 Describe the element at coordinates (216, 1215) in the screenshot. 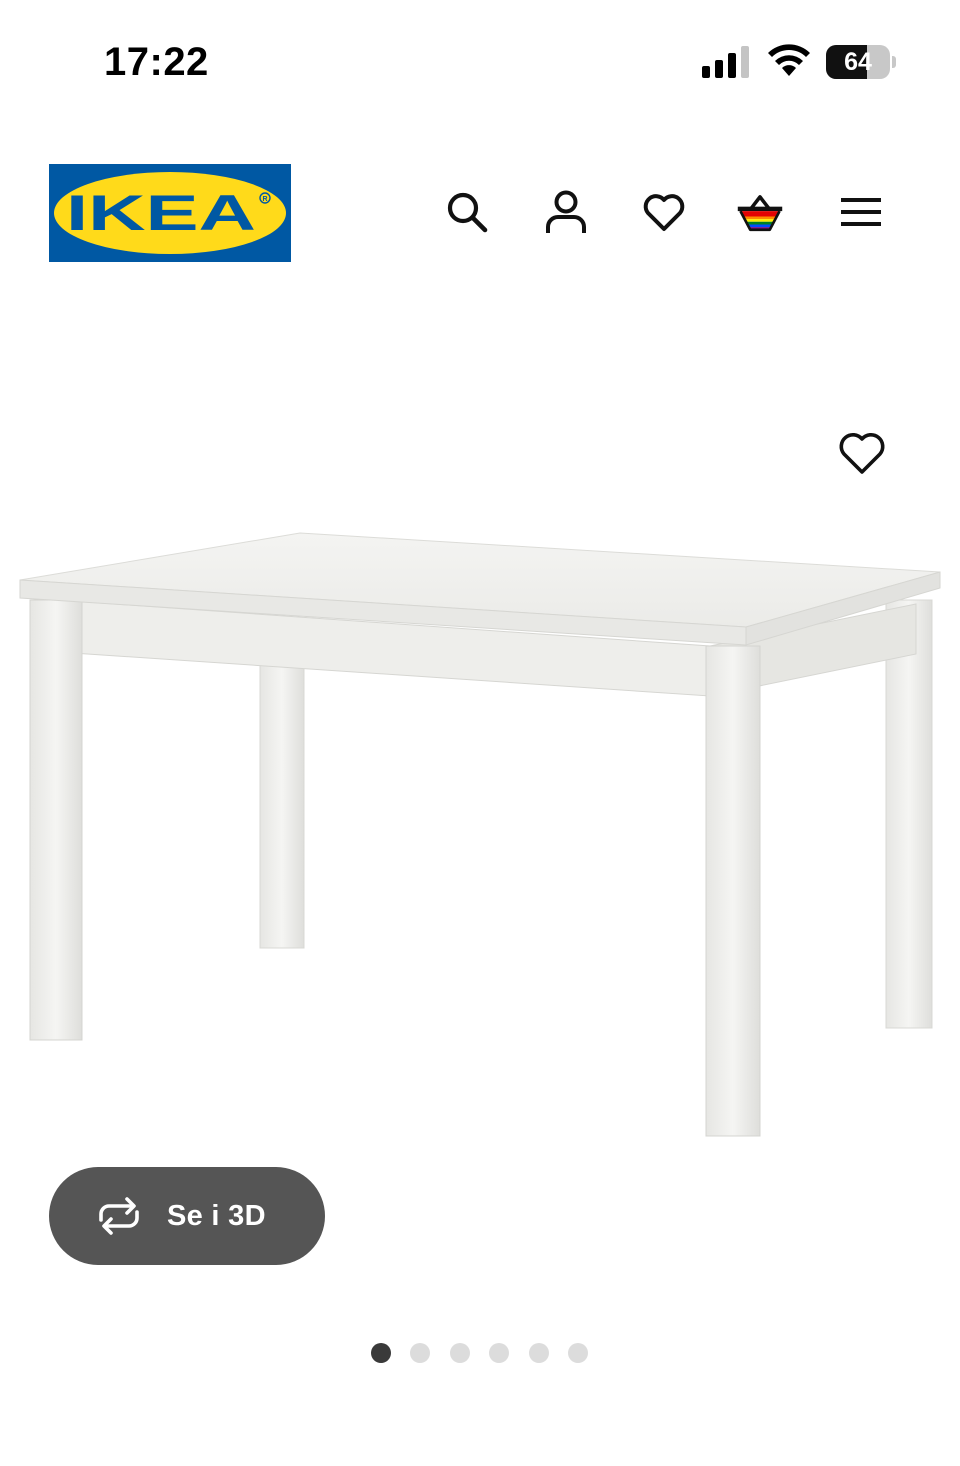

I see `view-in-3d-label: Se i 3D` at that location.